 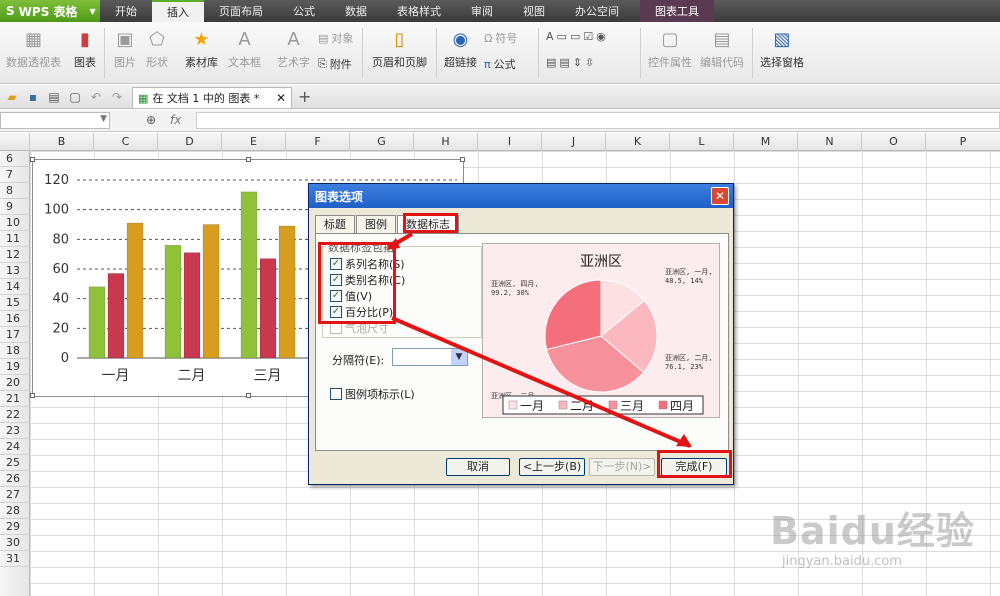 I want to click on row-header: 26, so click(x=15, y=479).